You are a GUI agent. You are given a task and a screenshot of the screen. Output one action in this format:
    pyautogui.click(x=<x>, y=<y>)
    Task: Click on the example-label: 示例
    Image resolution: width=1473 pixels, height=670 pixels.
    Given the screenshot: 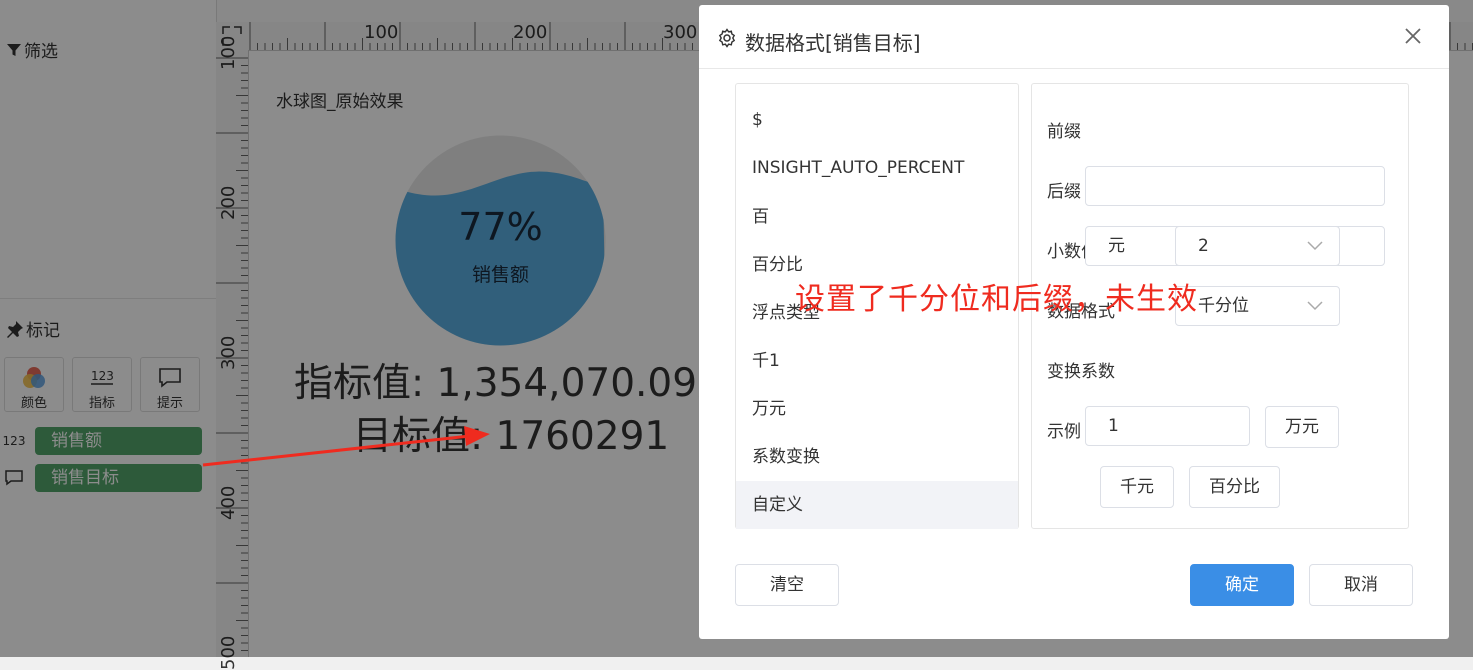 What is the action you would take?
    pyautogui.click(x=1064, y=432)
    